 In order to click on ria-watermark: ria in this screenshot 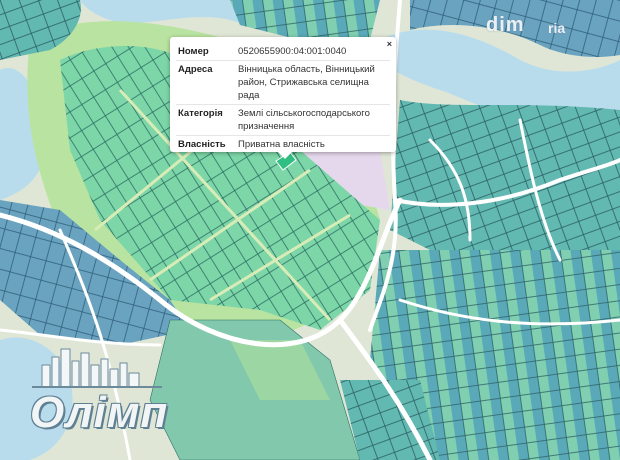, I will do `click(557, 28)`.